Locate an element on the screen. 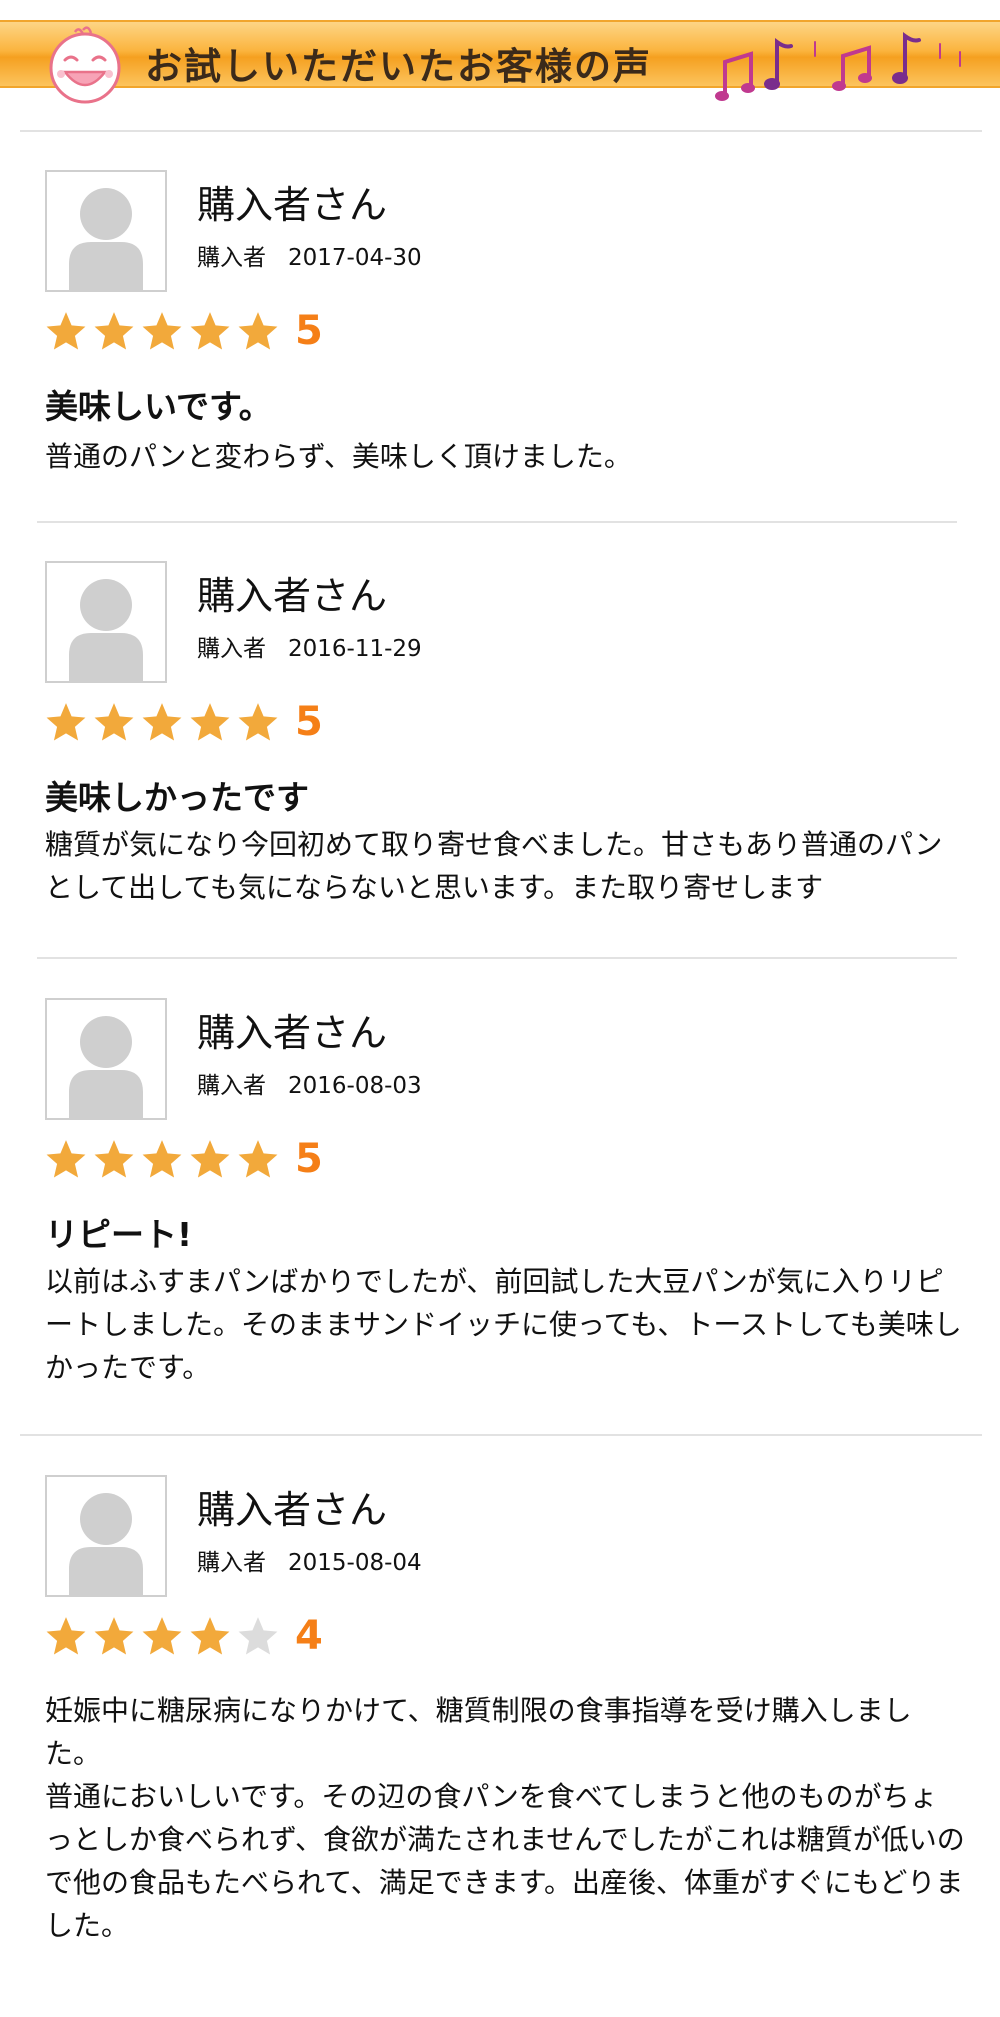 Image resolution: width=1000 pixels, height=2017 pixels. review-body: 普通のパンと変わらず、美味しく頂けました。 is located at coordinates (505, 456).